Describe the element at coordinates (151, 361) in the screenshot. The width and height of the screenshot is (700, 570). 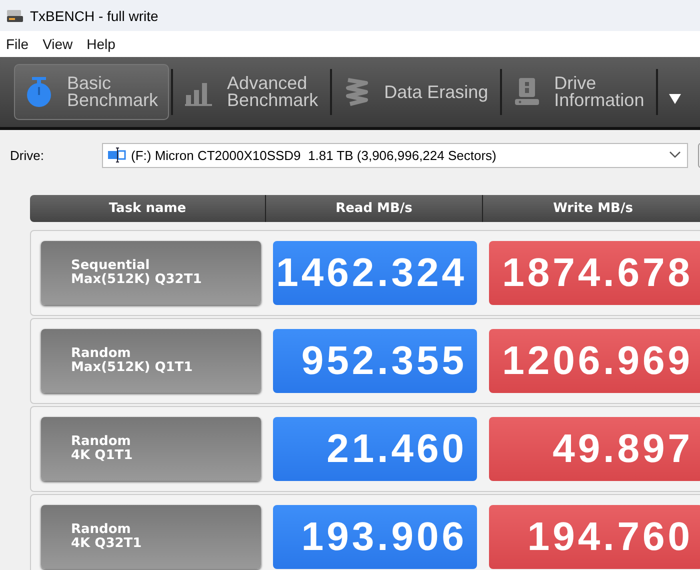
I see `task-button: Random Max(512K) Q1T1` at that location.